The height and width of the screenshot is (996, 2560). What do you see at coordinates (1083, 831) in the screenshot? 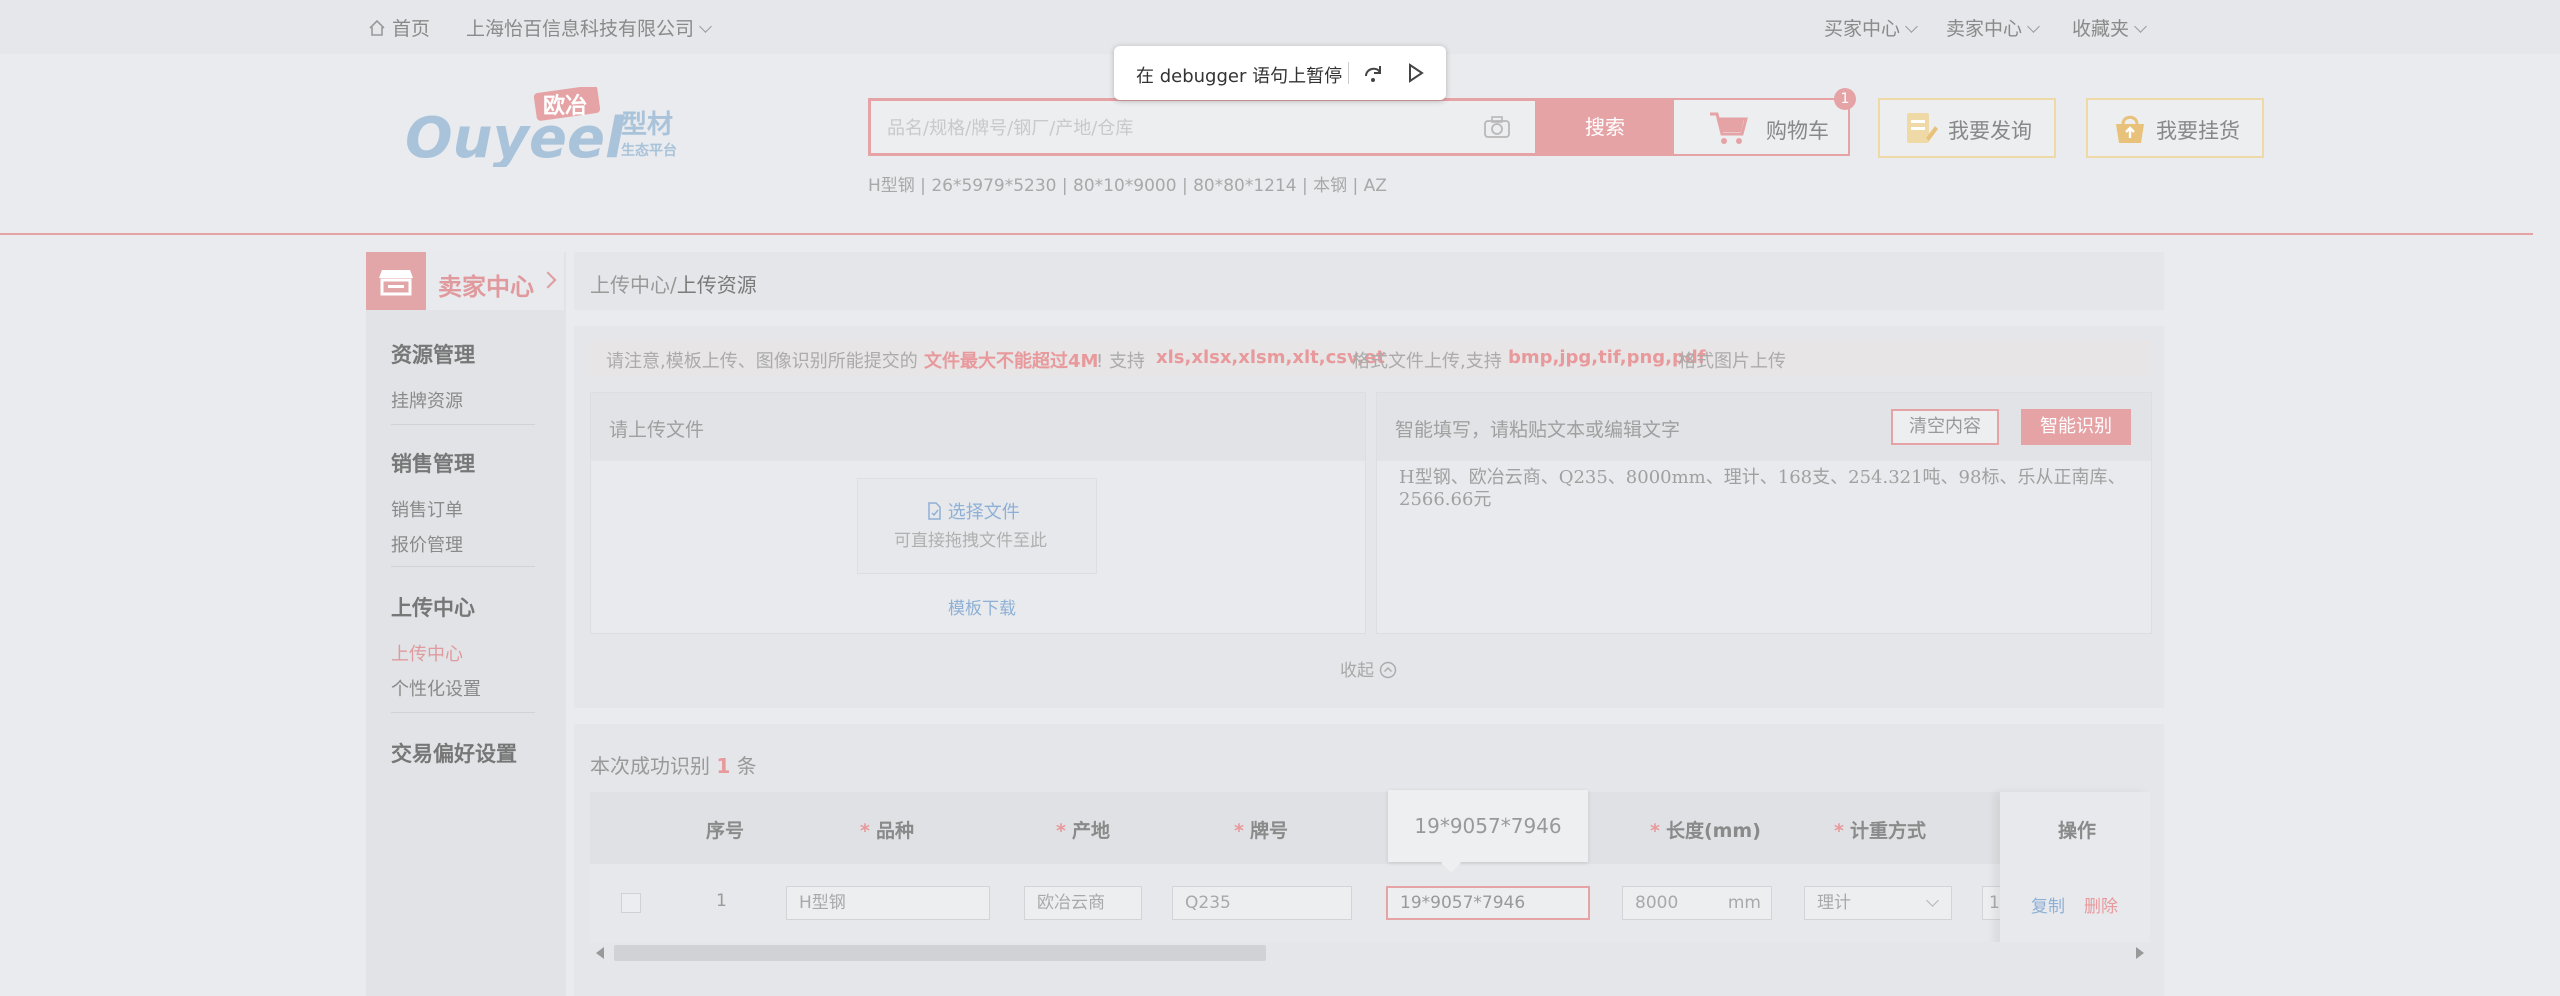
I see `header-origin: * 产地` at bounding box center [1083, 831].